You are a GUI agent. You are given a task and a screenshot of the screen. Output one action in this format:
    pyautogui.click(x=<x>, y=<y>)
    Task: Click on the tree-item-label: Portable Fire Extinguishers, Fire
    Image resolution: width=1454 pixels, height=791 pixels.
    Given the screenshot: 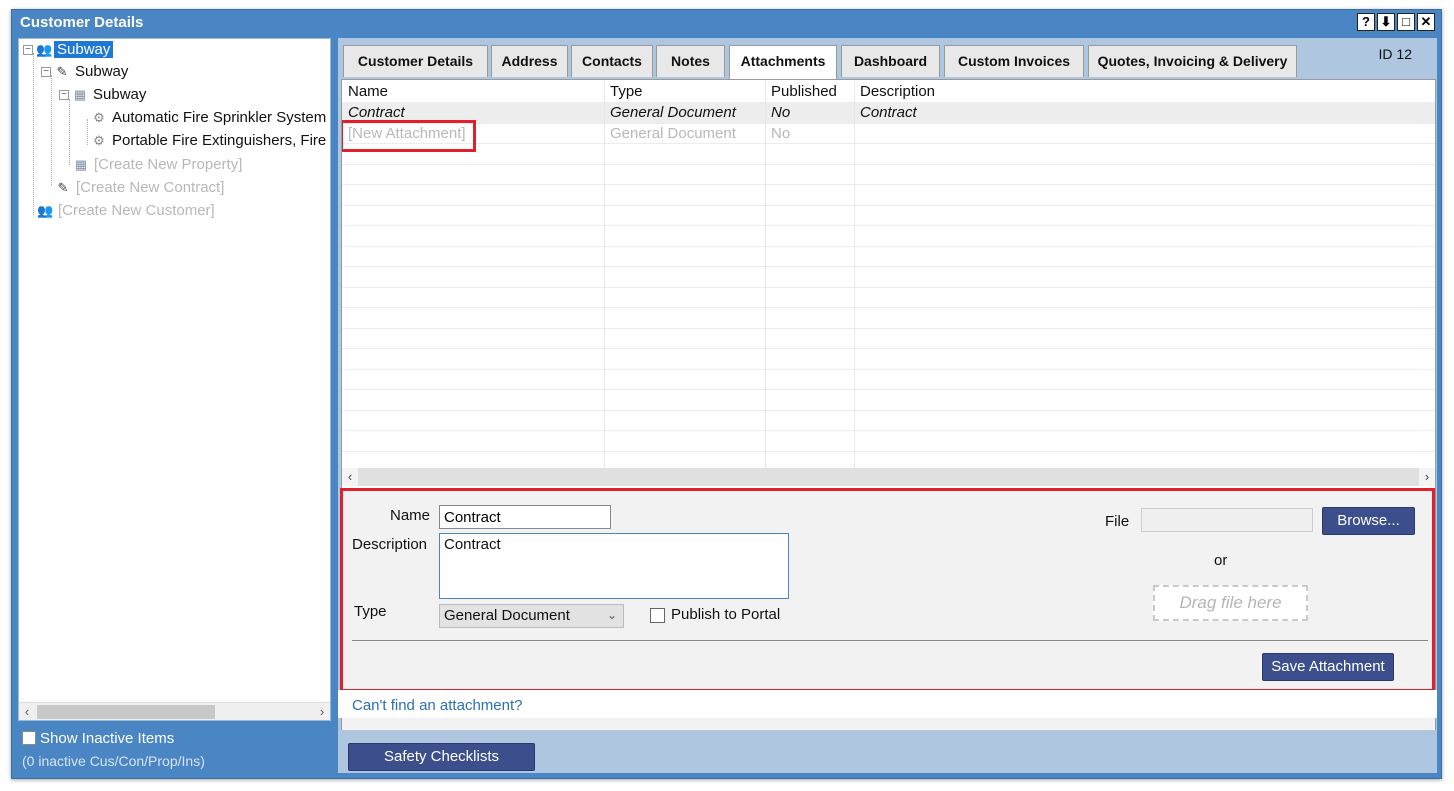 What is the action you would take?
    pyautogui.click(x=219, y=140)
    